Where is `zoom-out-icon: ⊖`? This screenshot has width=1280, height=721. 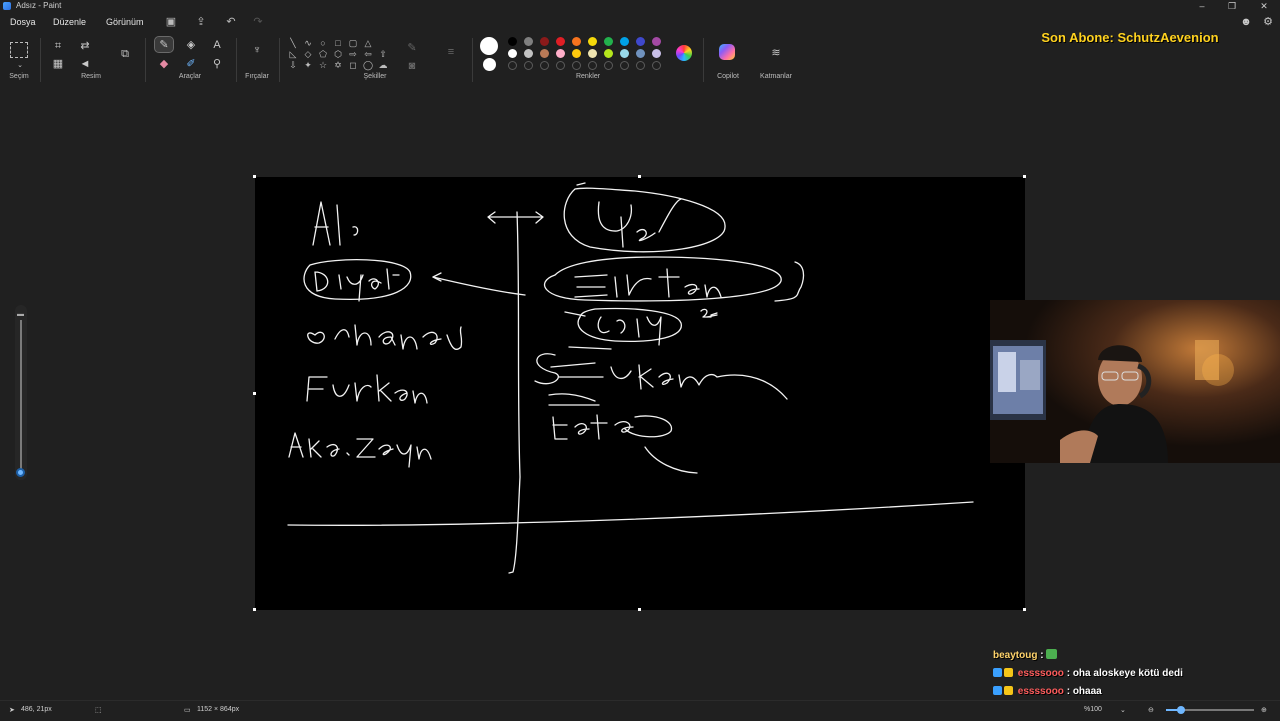 zoom-out-icon: ⊖ is located at coordinates (1151, 710).